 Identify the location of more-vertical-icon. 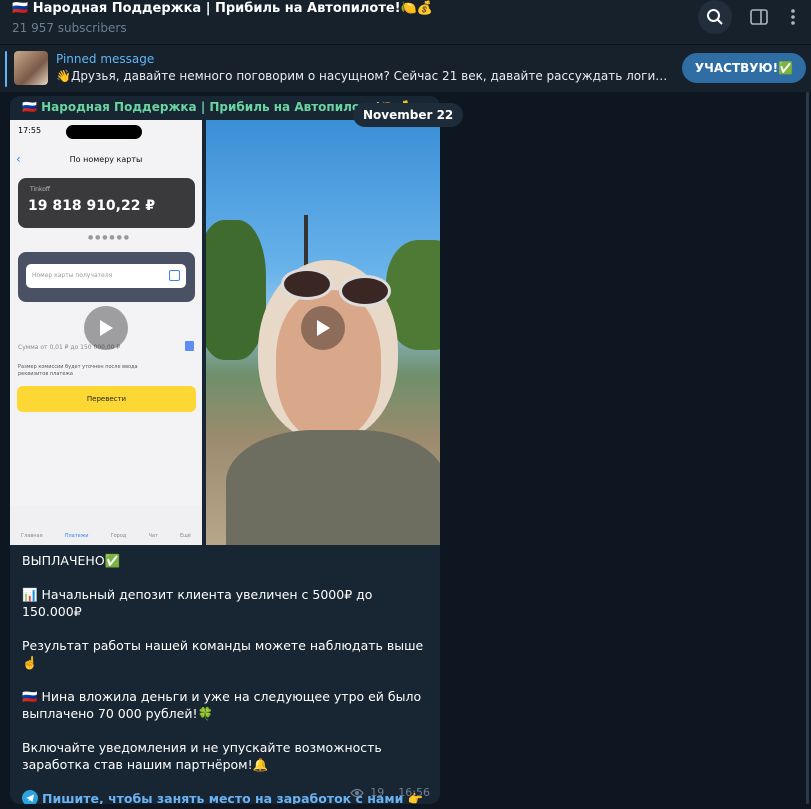
(793, 17).